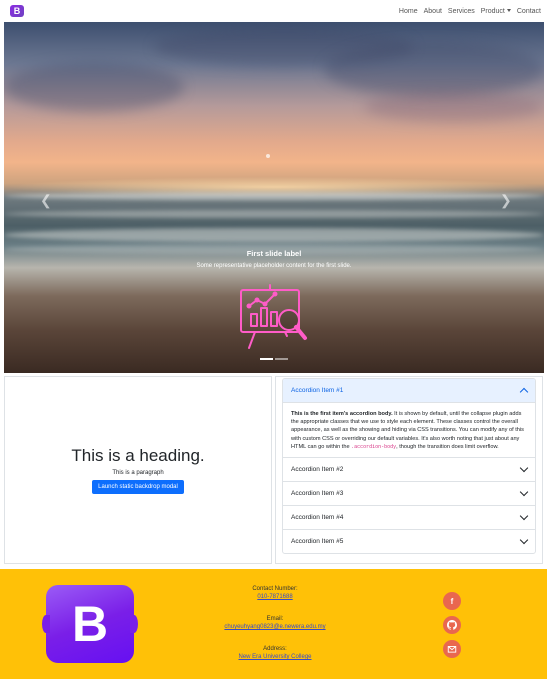 The height and width of the screenshot is (679, 547). What do you see at coordinates (317, 518) in the screenshot?
I see `accordion-title: Accordion Item #4` at bounding box center [317, 518].